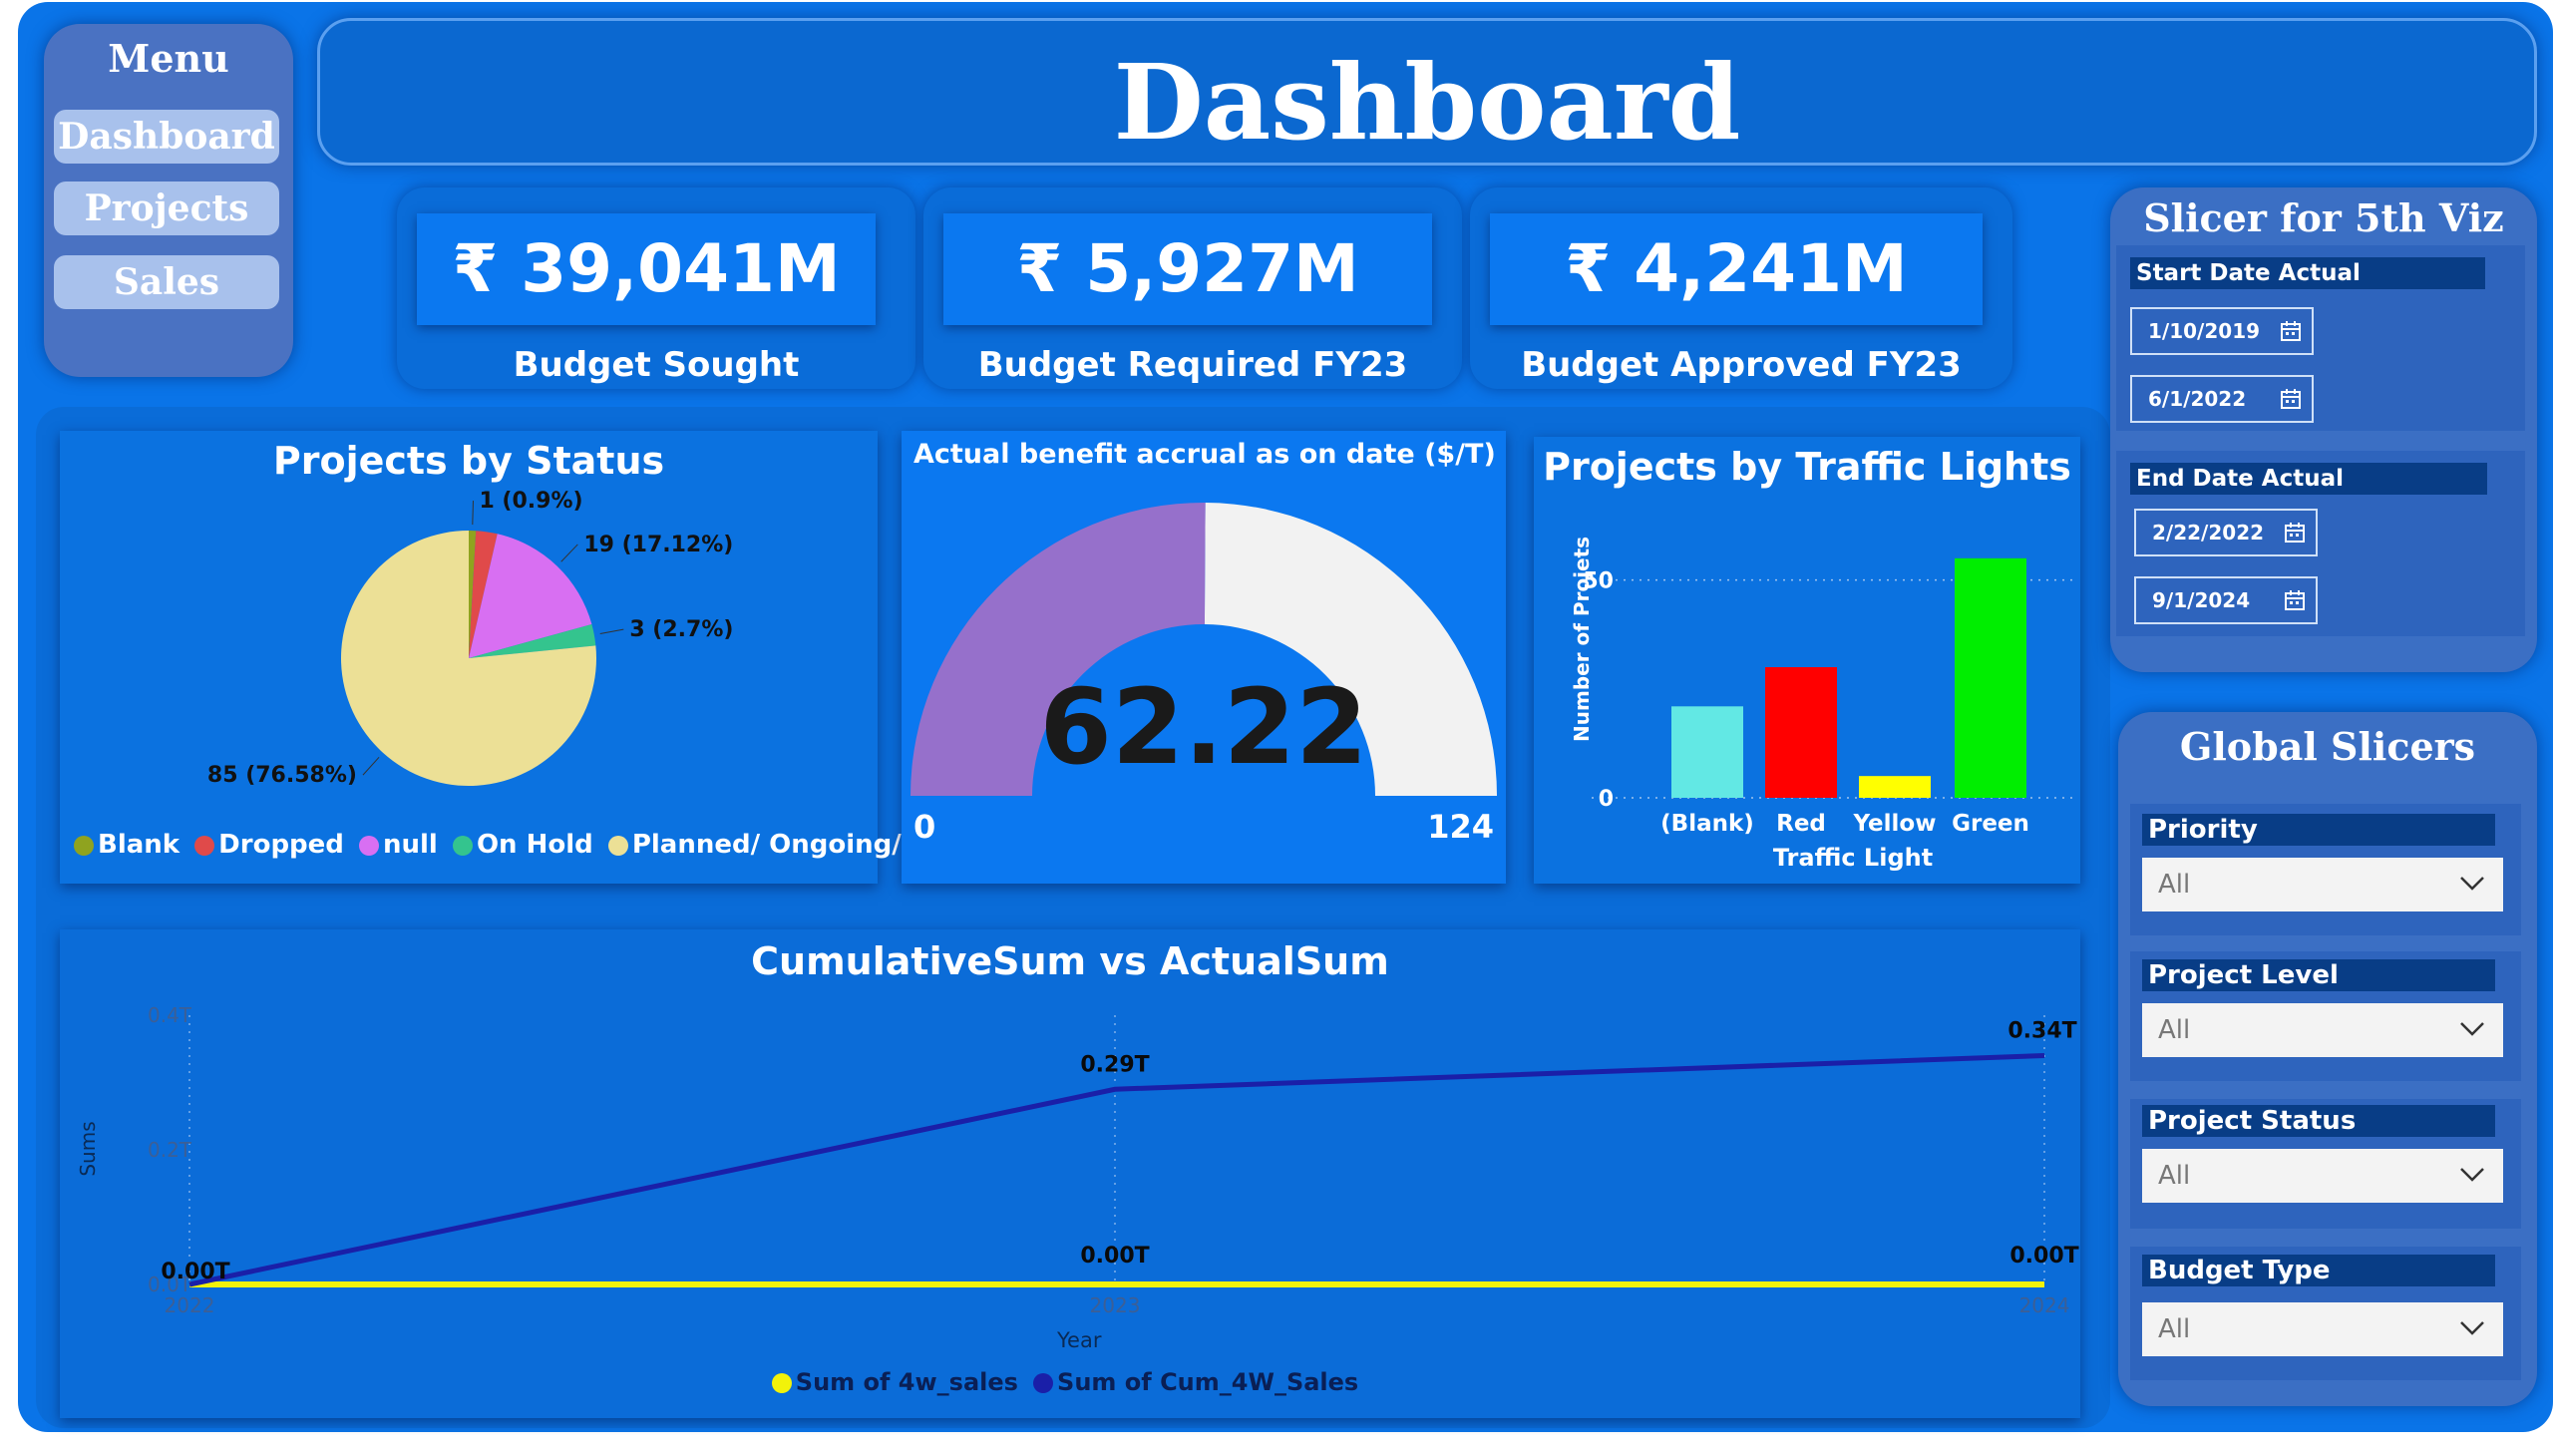 This screenshot has width=2553, height=1456. What do you see at coordinates (1707, 752) in the screenshot?
I see `bar-blank` at bounding box center [1707, 752].